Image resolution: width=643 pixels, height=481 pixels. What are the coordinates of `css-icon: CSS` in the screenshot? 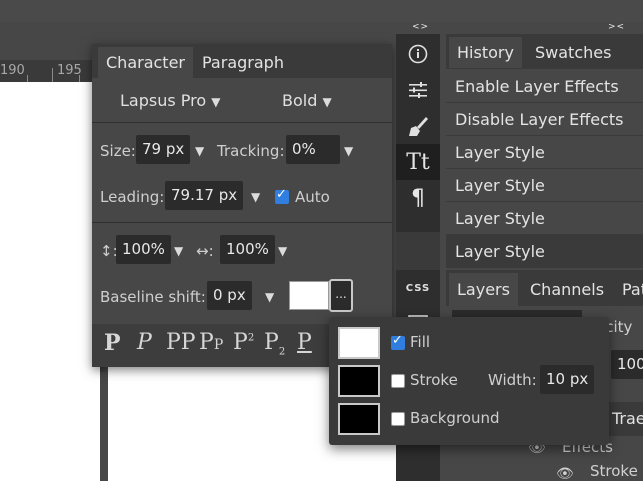 It's located at (418, 288).